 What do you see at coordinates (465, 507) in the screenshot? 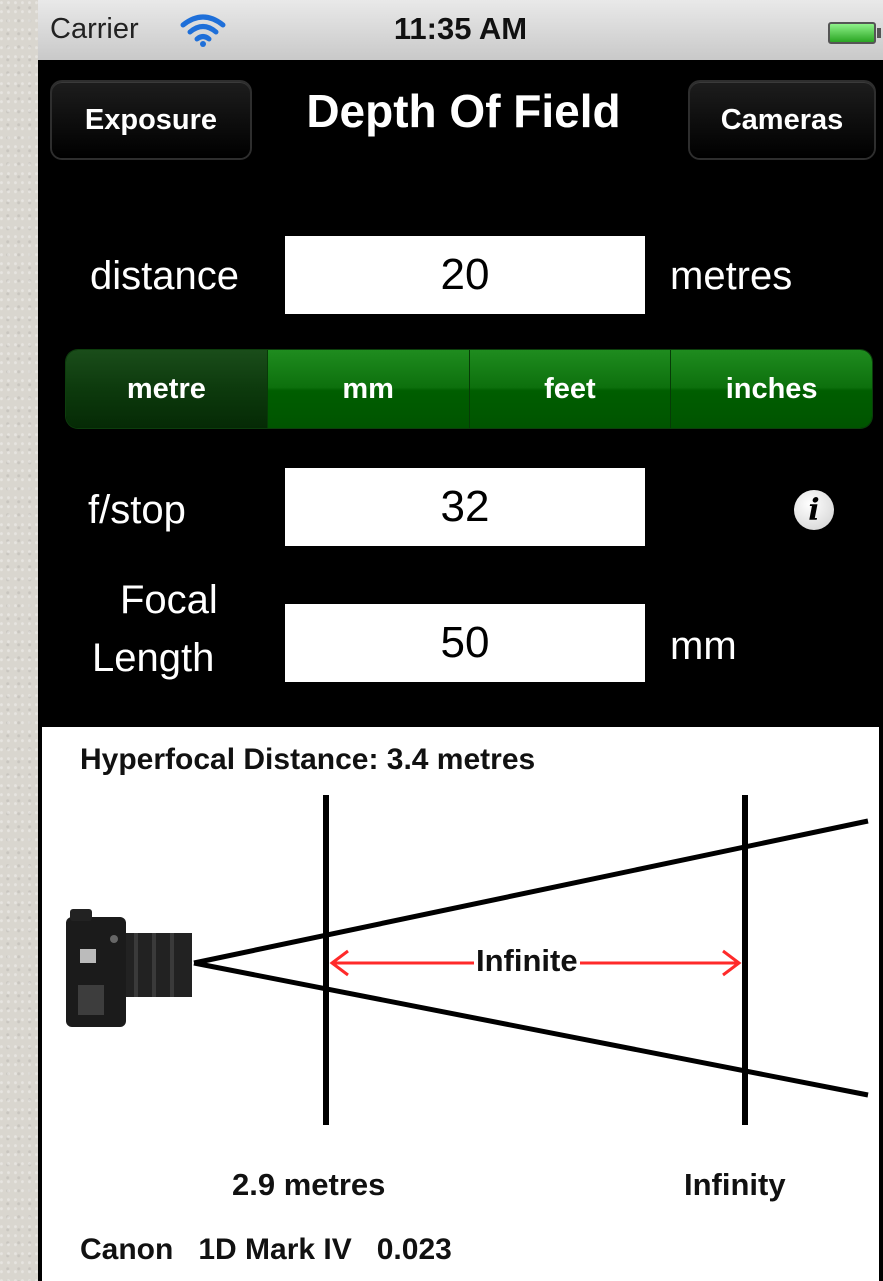
I see `fstop-input: 32` at bounding box center [465, 507].